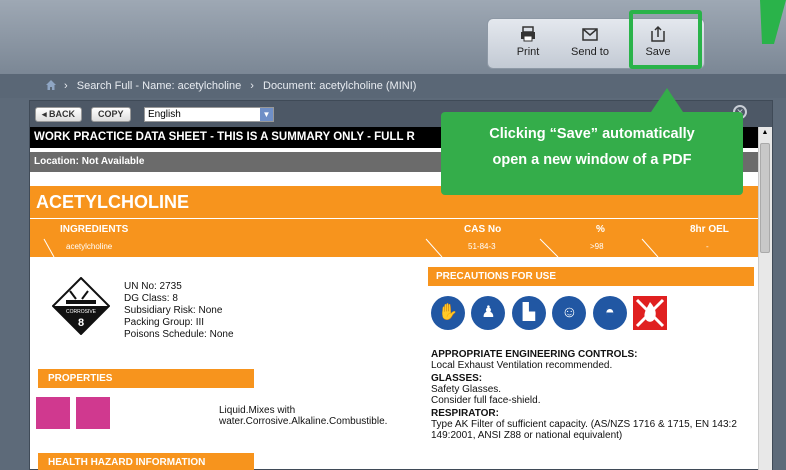 This screenshot has width=786, height=470. I want to click on chevron-down-icon: ▼, so click(266, 114).